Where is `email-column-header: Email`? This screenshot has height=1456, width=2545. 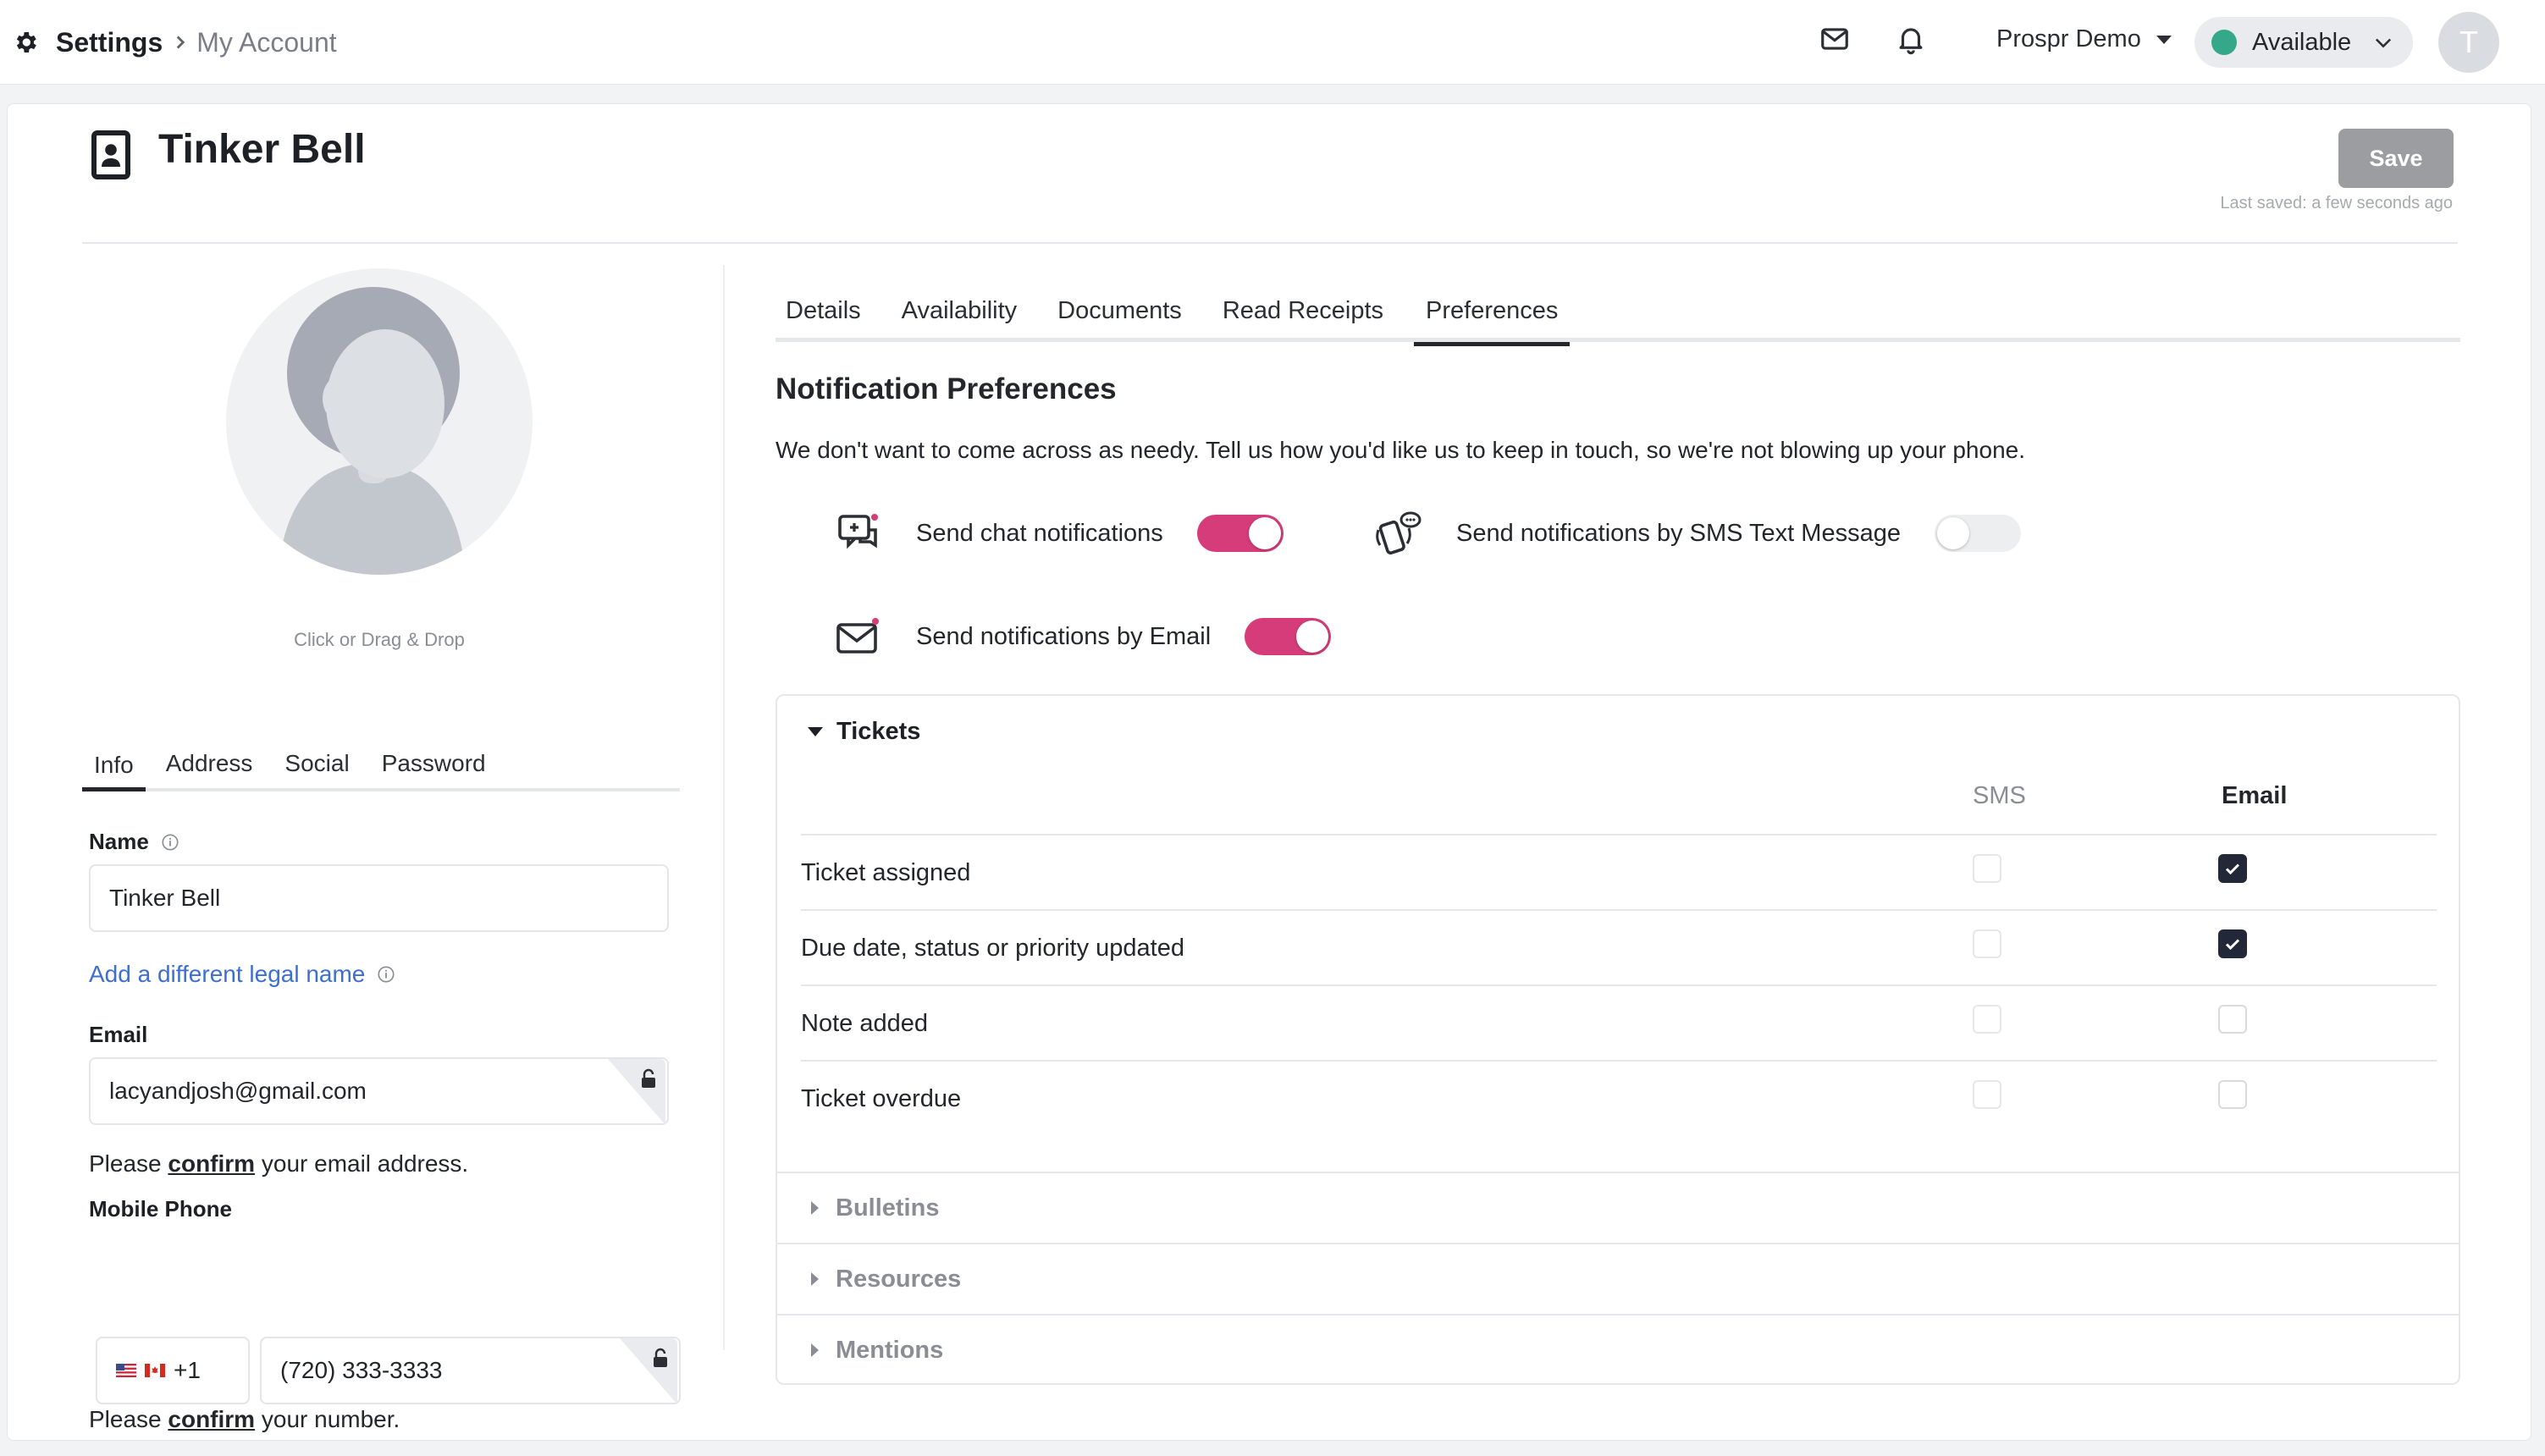 email-column-header: Email is located at coordinates (2255, 795).